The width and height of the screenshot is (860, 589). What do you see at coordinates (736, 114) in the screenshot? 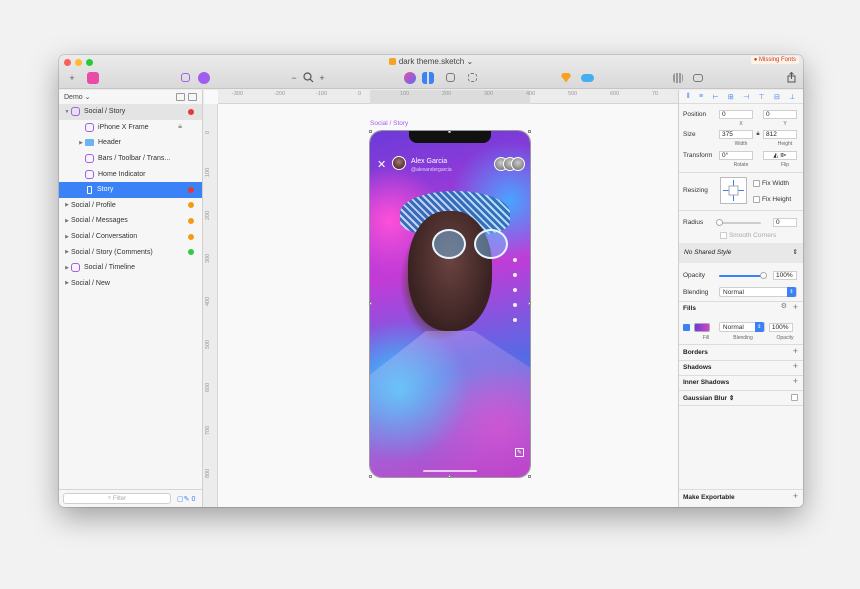
I see `x-field: 0` at bounding box center [736, 114].